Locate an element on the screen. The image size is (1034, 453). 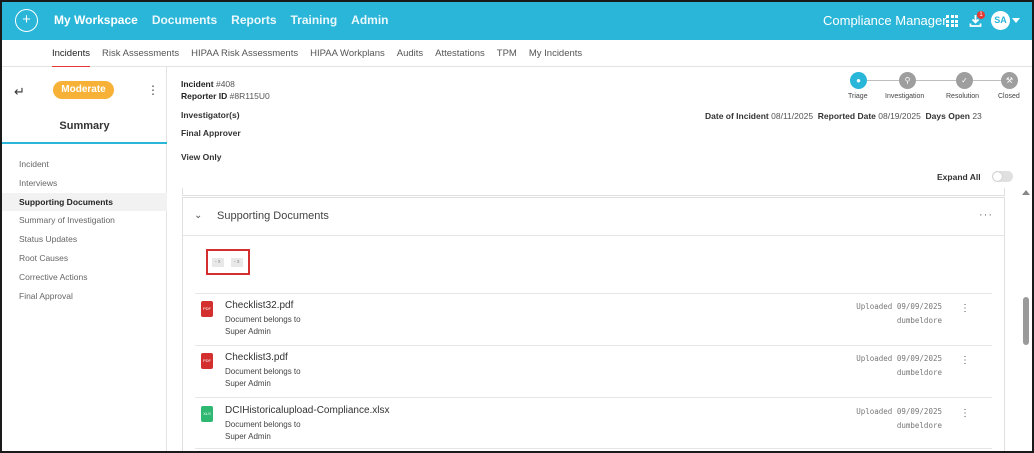
reported-date-label: Reported Date is located at coordinates (846, 116).